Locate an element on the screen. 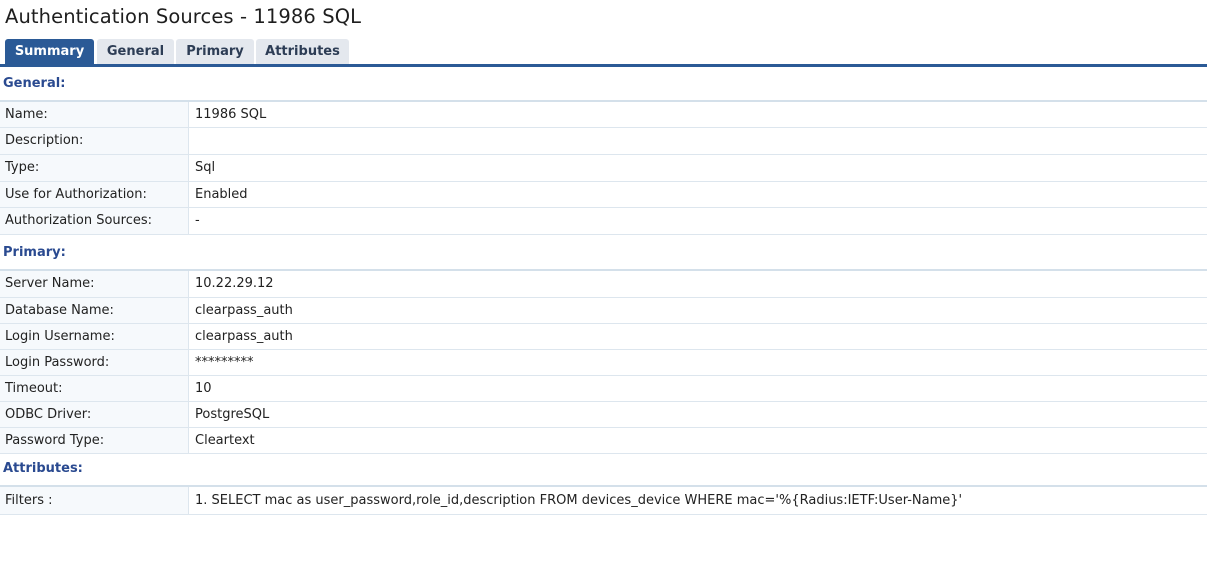 This screenshot has height=568, width=1207. table-row: Login Password: ********* is located at coordinates (603, 362).